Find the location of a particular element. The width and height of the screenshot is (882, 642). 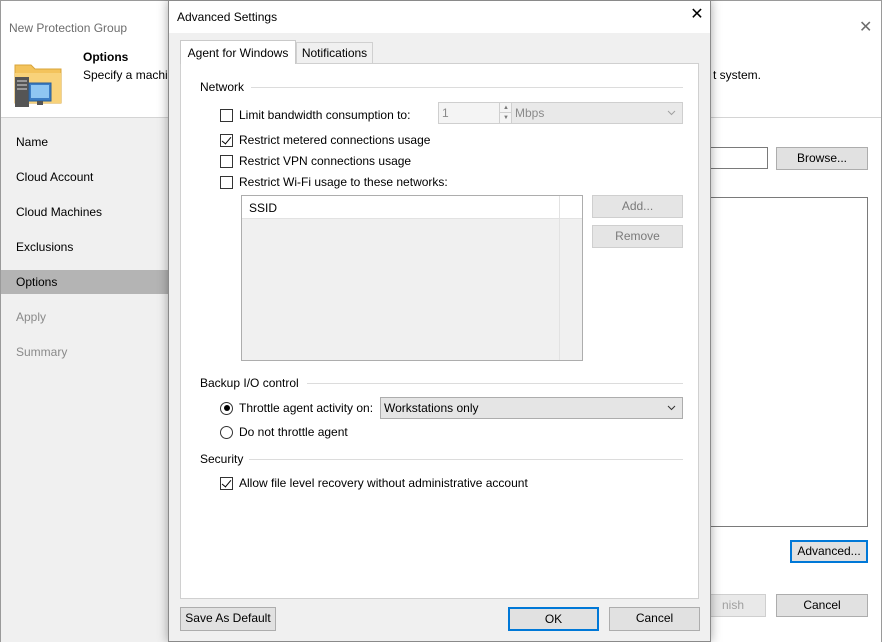

bandwidth-unit-value: Mbps is located at coordinates (530, 113).